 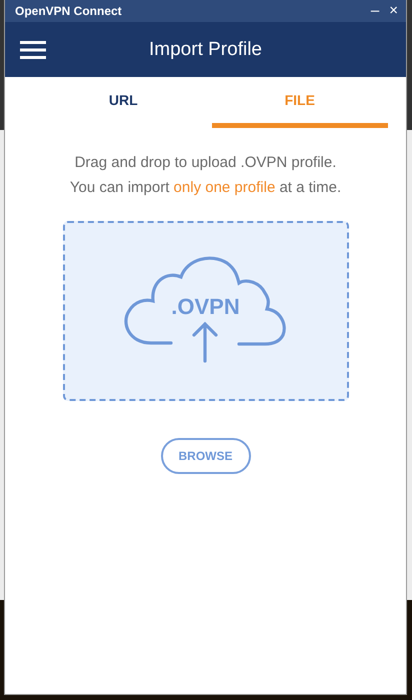 What do you see at coordinates (393, 11) in the screenshot?
I see `close-button: ×` at bounding box center [393, 11].